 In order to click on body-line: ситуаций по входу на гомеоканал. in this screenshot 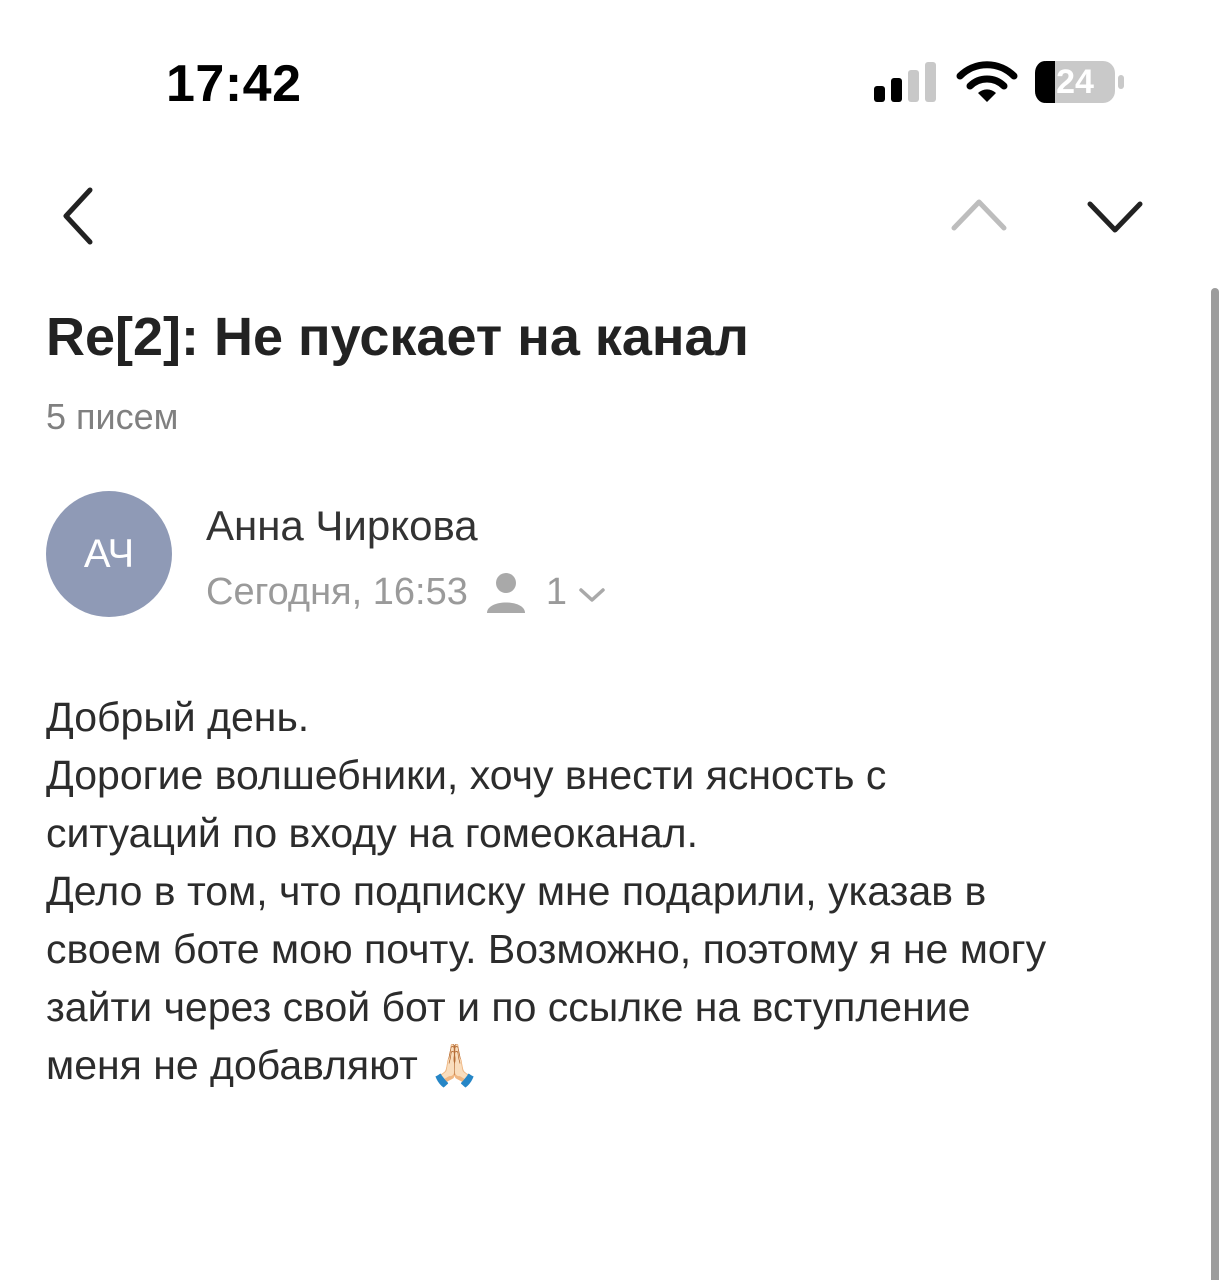, I will do `click(372, 833)`.